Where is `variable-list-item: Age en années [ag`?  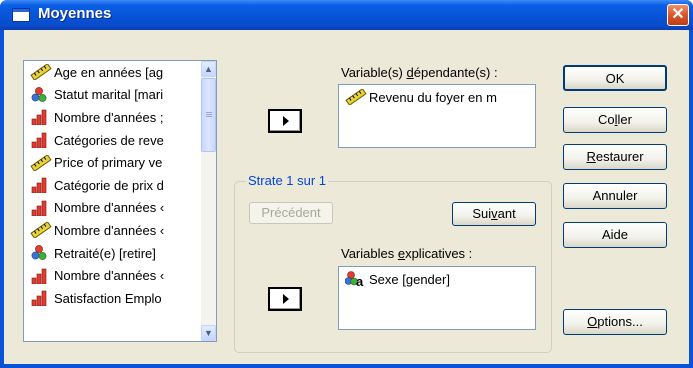 variable-list-item: Age en années [ag is located at coordinates (112, 72).